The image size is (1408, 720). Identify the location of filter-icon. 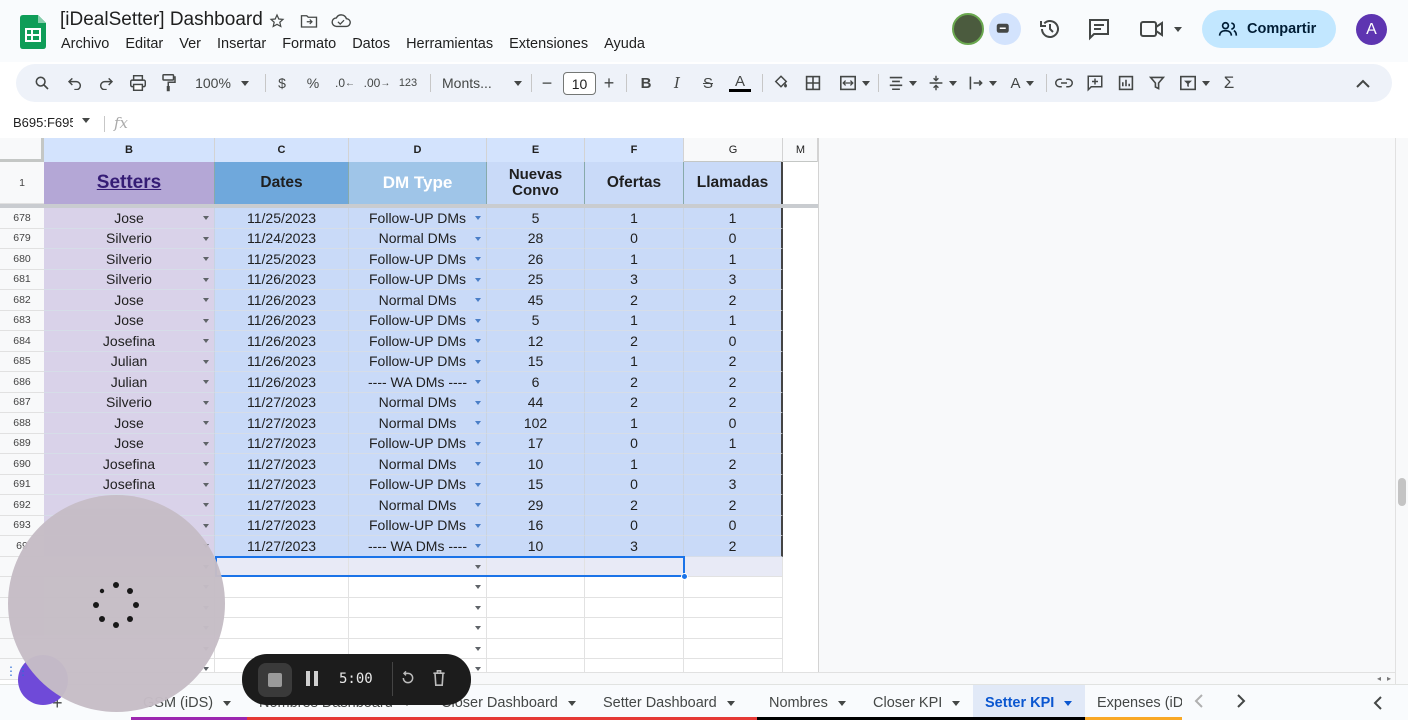
(1157, 83).